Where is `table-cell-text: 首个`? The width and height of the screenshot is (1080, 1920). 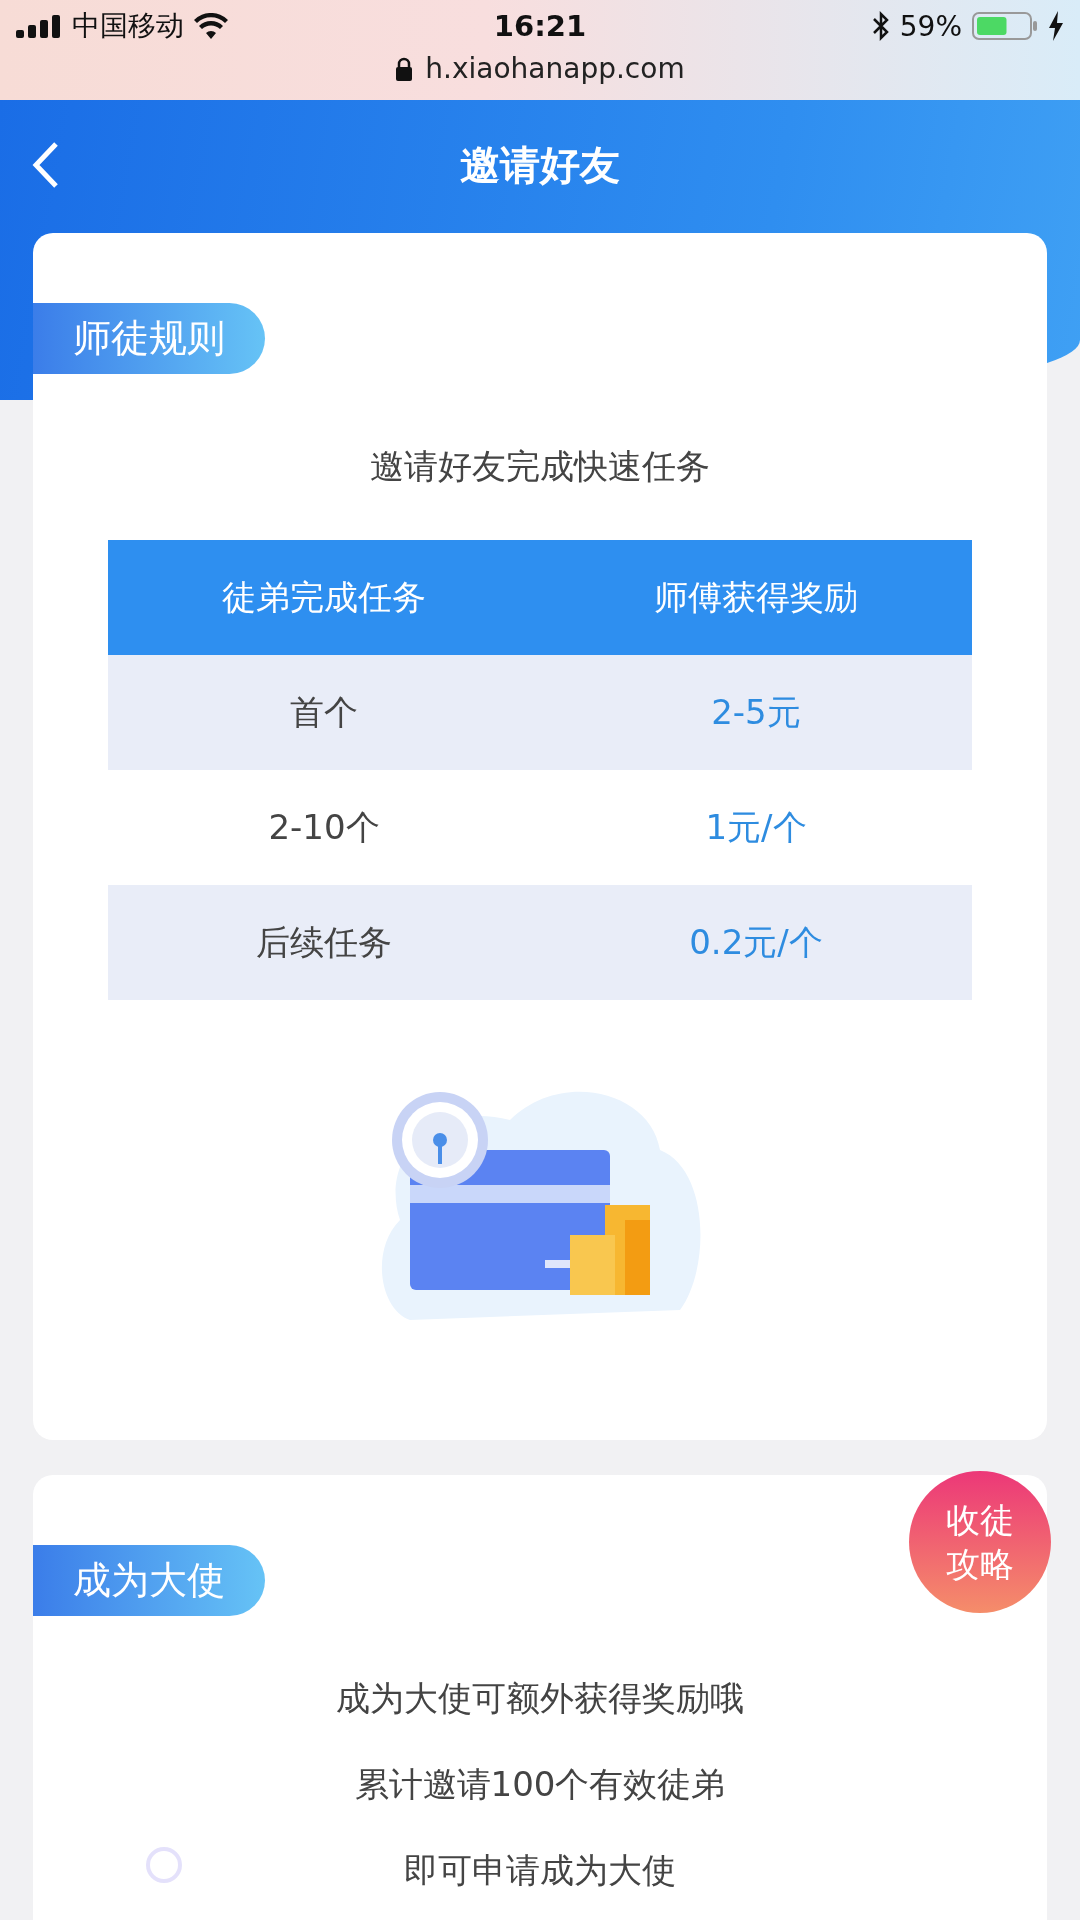 table-cell-text: 首个 is located at coordinates (324, 712).